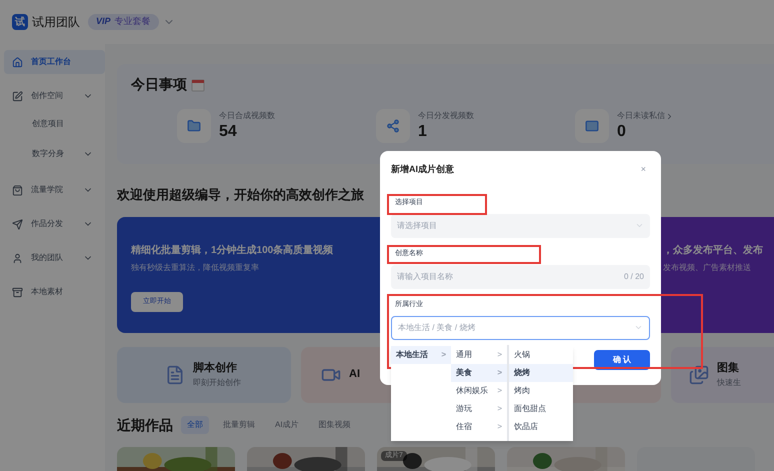 The height and width of the screenshot is (471, 774). Describe the element at coordinates (54, 62) in the screenshot. I see `sidebar-item: 首页工作台` at that location.